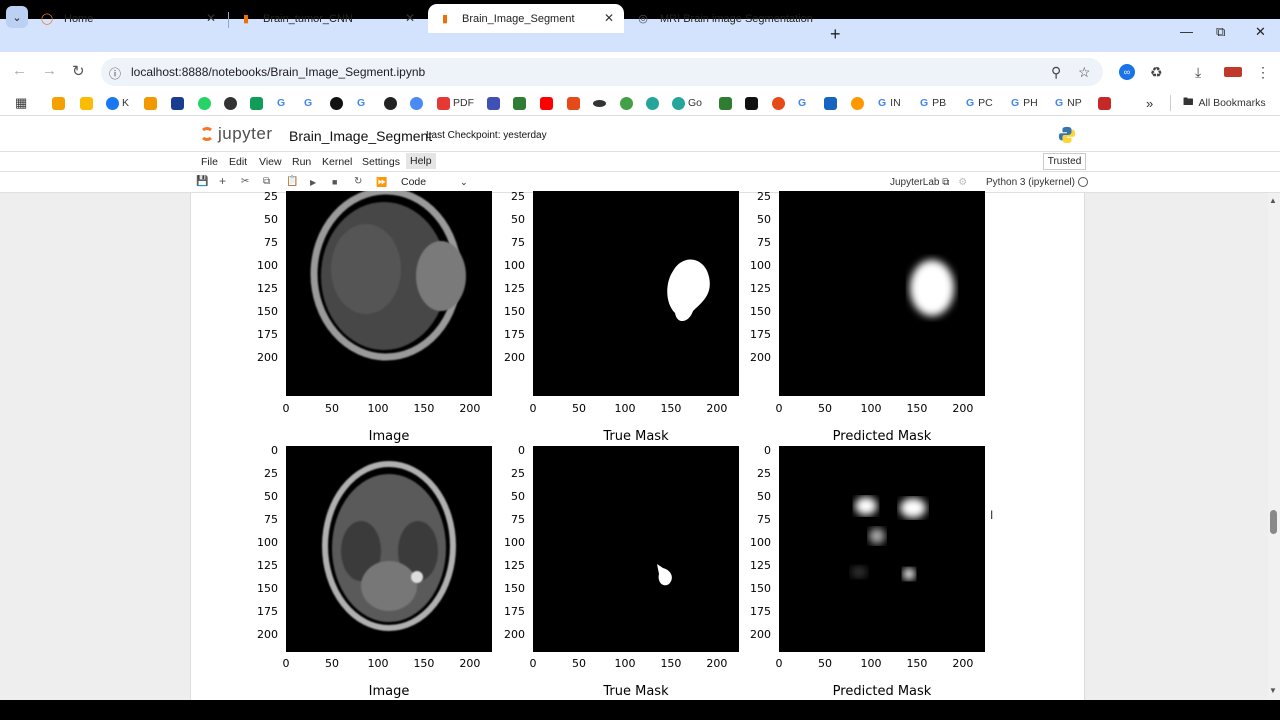  What do you see at coordinates (514, 542) in the screenshot?
I see `y-tick-label: 100` at bounding box center [514, 542].